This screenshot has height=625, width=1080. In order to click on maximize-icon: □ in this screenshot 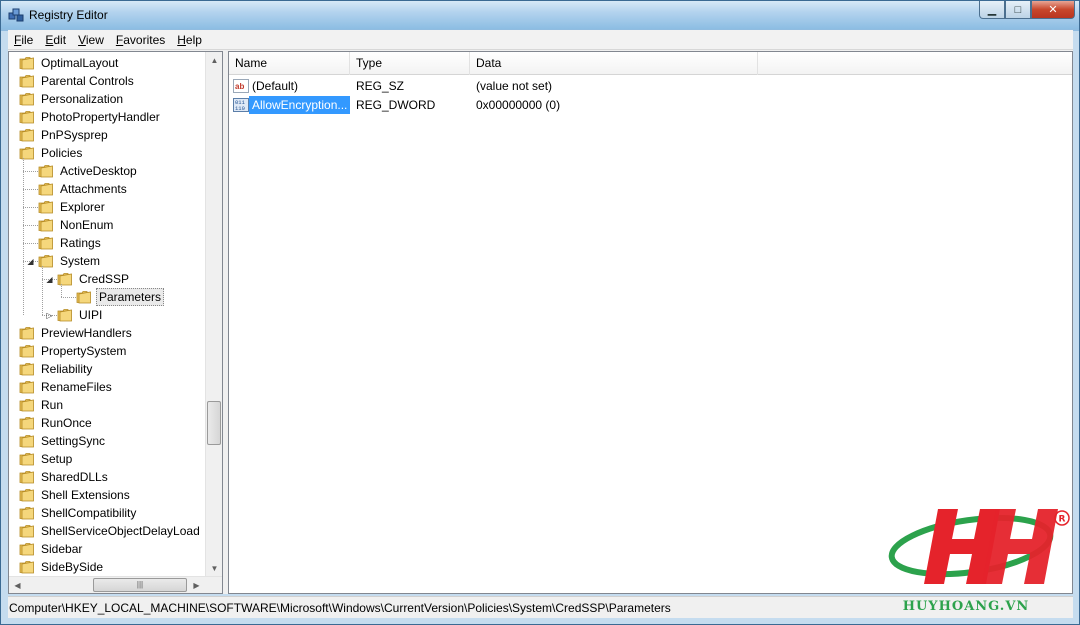, I will do `click(1018, 9)`.